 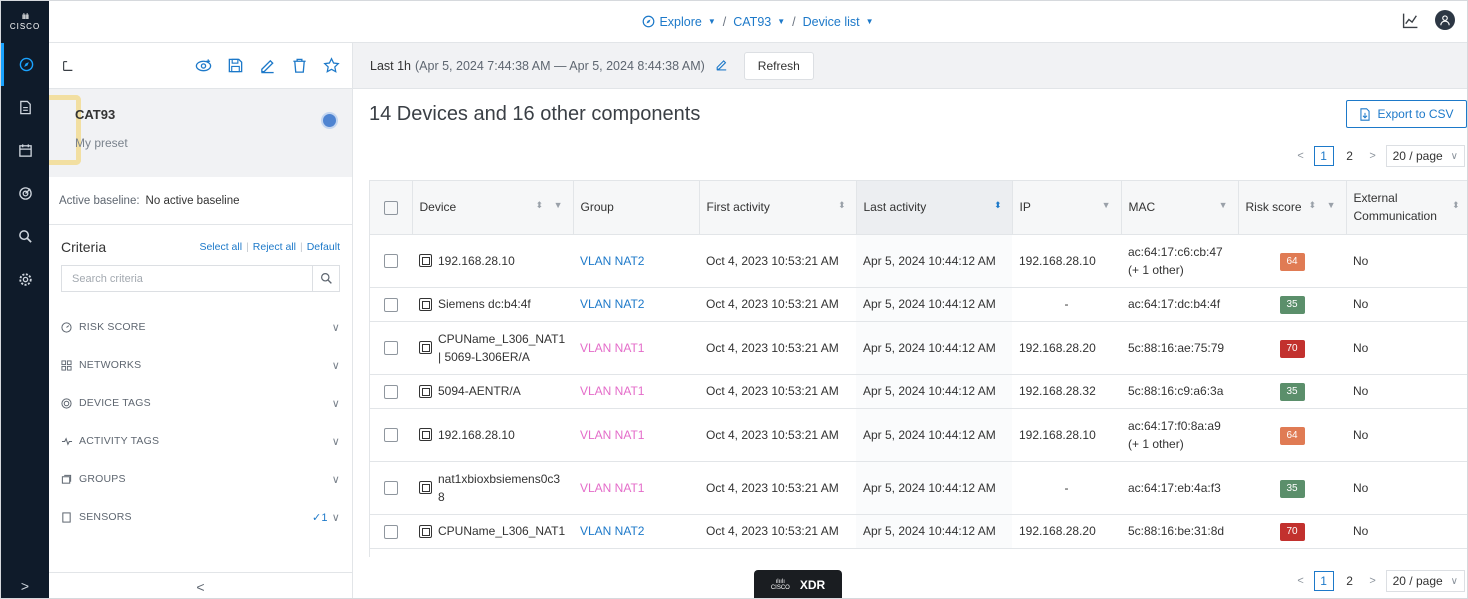 What do you see at coordinates (493, 208) in the screenshot?
I see `column-device: Device ⬍ ▼` at bounding box center [493, 208].